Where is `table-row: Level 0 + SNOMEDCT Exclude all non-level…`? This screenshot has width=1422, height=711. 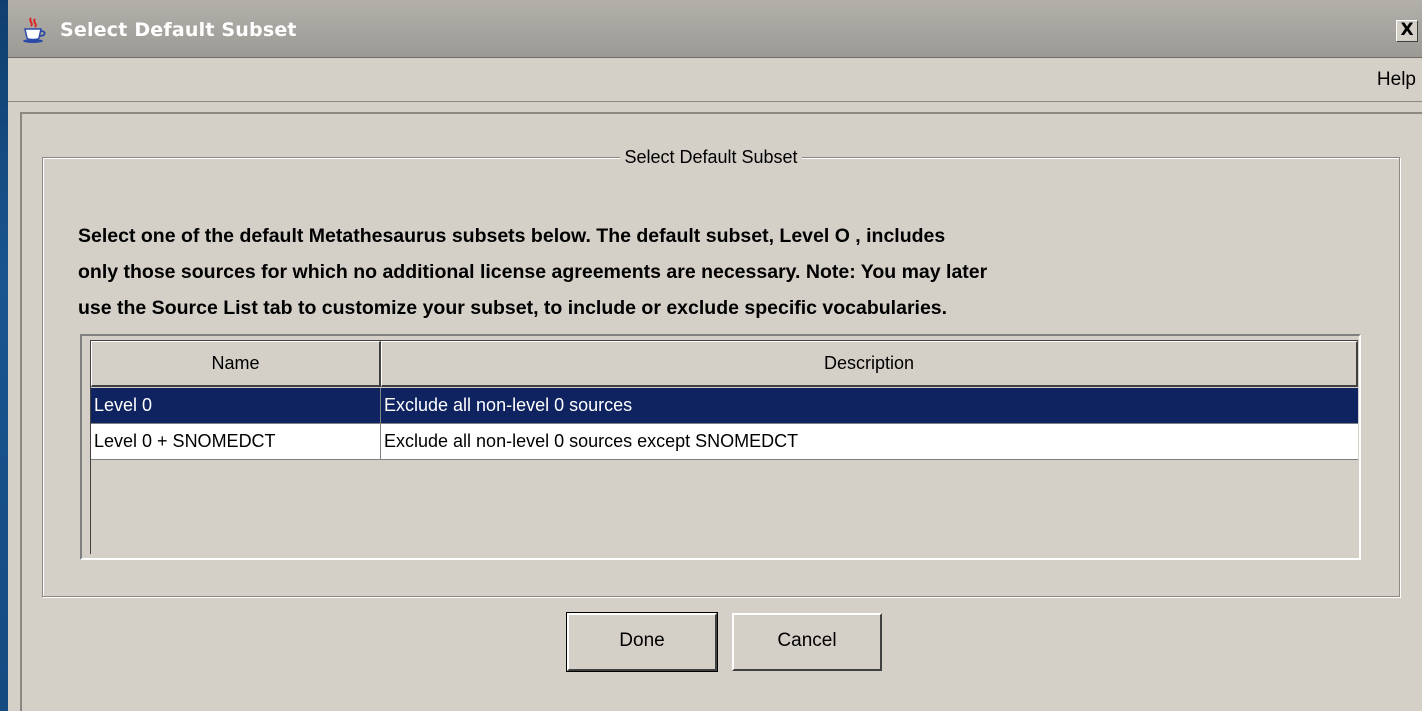 table-row: Level 0 + SNOMEDCT Exclude all non-level… is located at coordinates (724, 442).